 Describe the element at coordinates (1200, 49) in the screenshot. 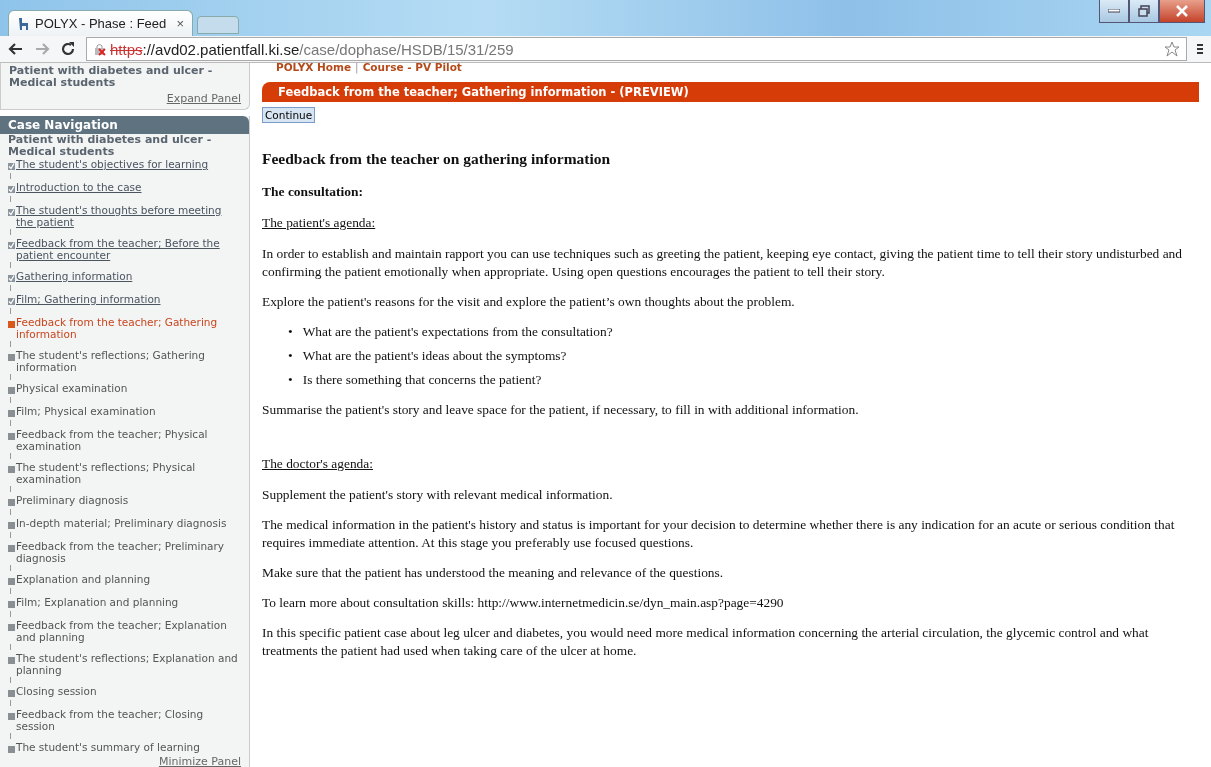

I see `menu-icon` at that location.